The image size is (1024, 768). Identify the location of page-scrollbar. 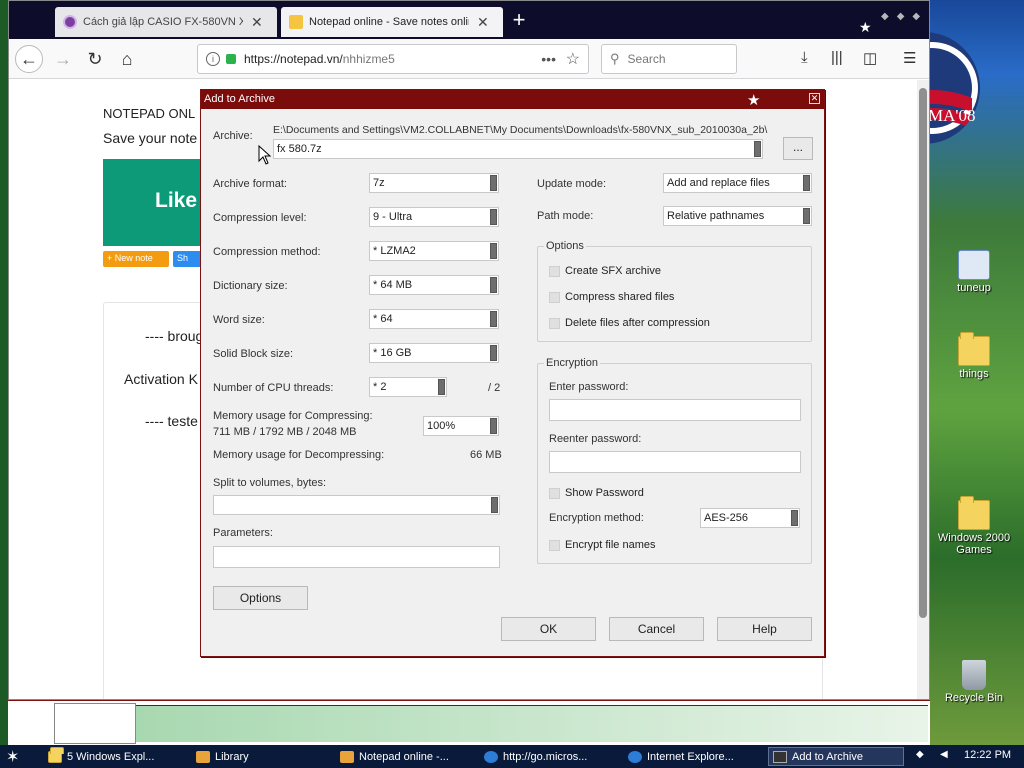
(923, 389).